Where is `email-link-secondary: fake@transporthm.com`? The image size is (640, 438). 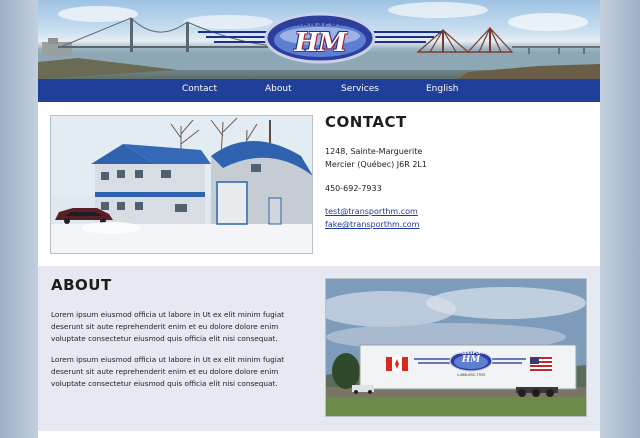 email-link-secondary: fake@transporthm.com is located at coordinates (372, 224).